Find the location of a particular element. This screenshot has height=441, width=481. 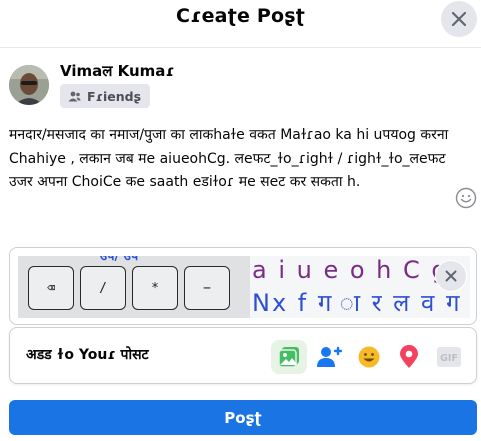

photo-video-button is located at coordinates (289, 357).